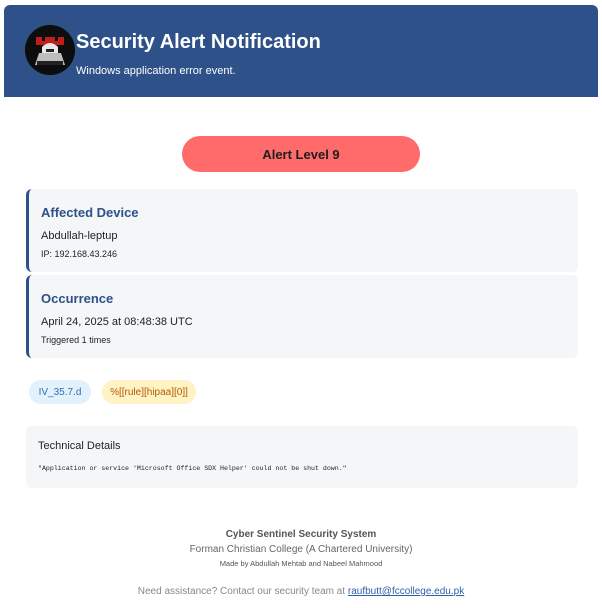 The image size is (602, 608). Describe the element at coordinates (301, 154) in the screenshot. I see `alert-level-badge: Alert Level 9` at that location.